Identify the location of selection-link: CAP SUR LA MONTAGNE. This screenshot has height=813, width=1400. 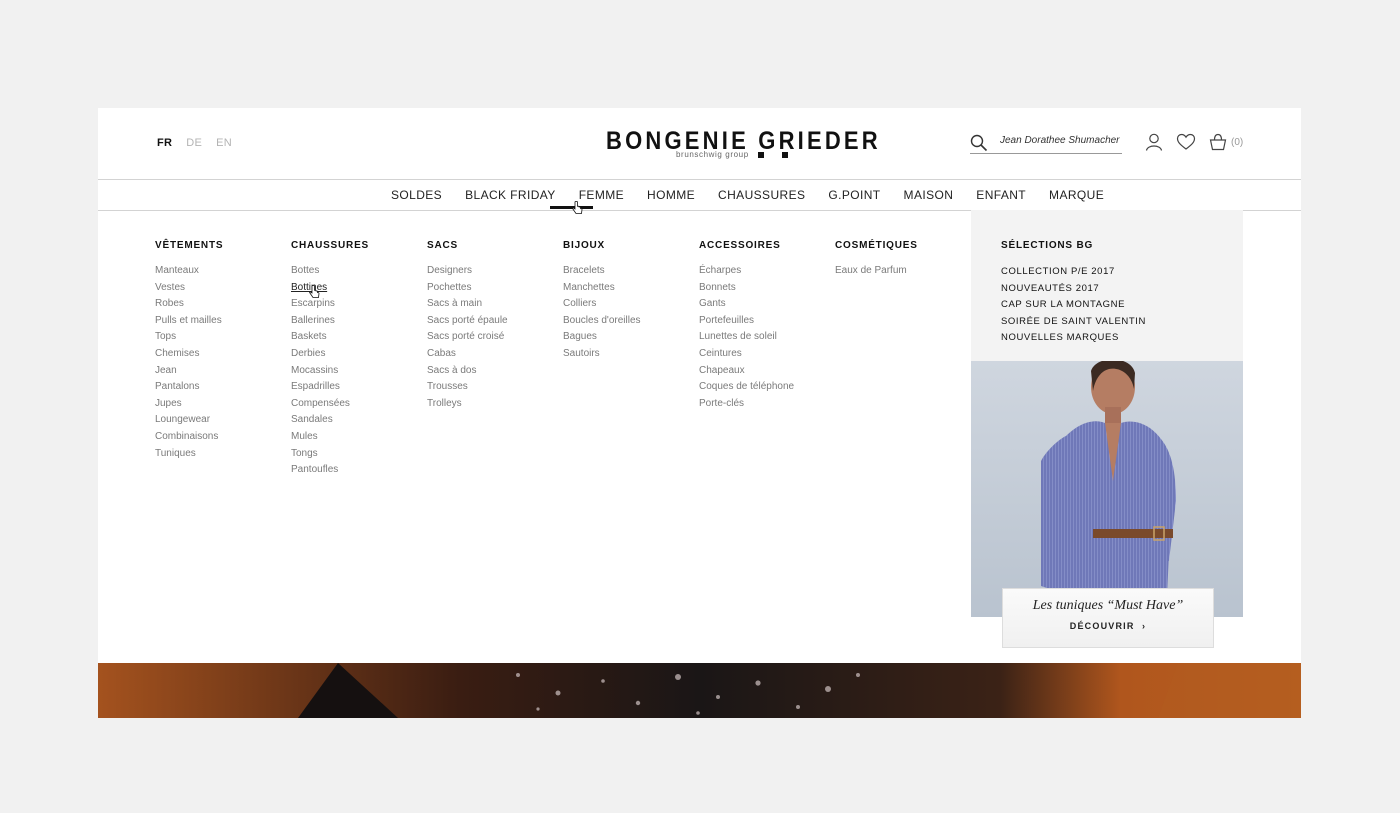
(1073, 305).